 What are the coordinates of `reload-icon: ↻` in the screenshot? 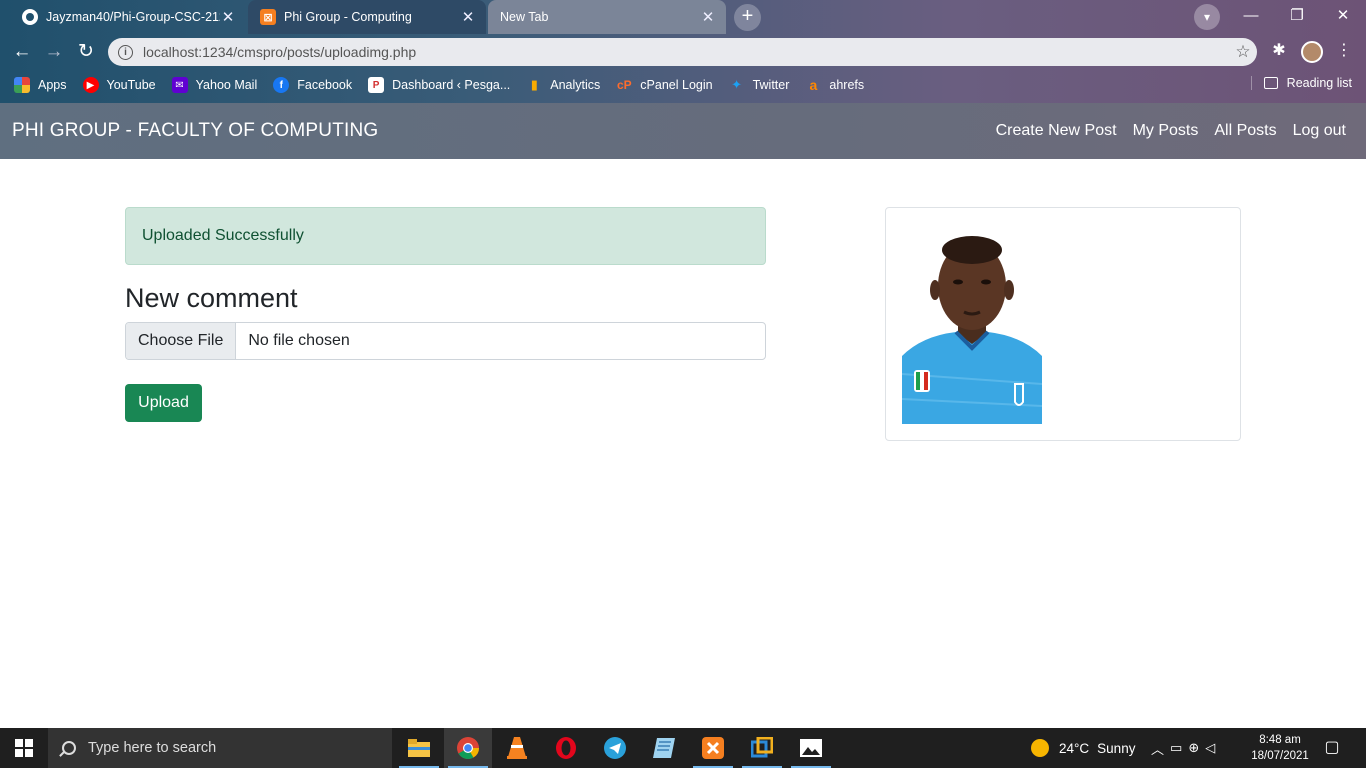 It's located at (86, 52).